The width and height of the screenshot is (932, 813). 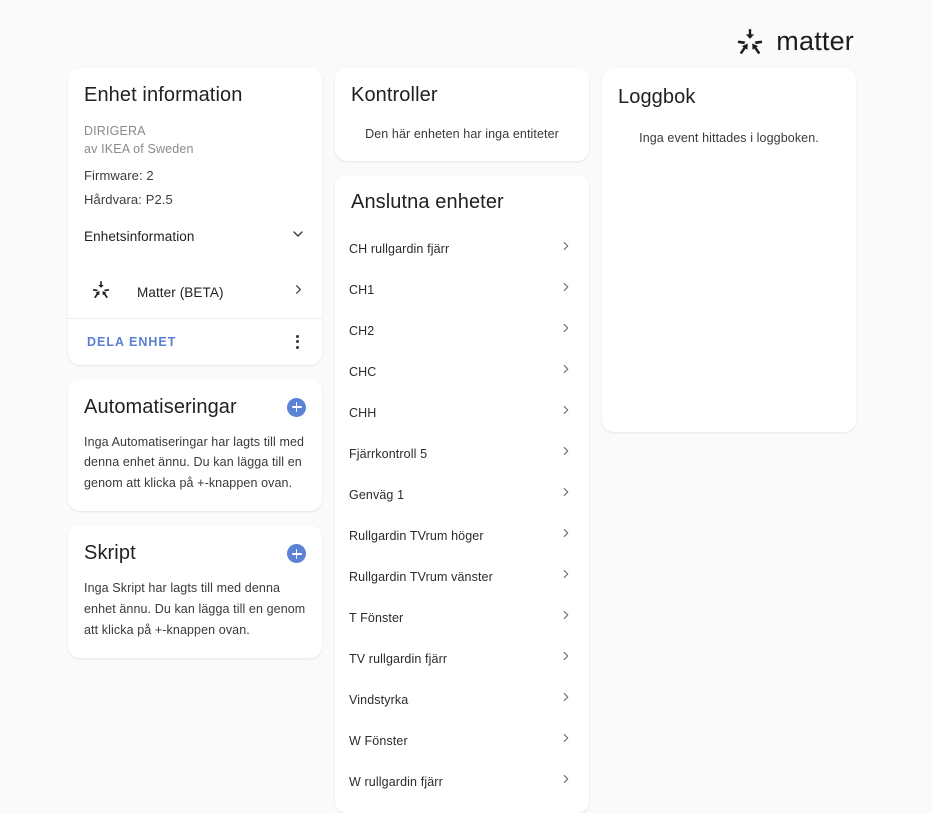 What do you see at coordinates (296, 407) in the screenshot?
I see `add-automation-button` at bounding box center [296, 407].